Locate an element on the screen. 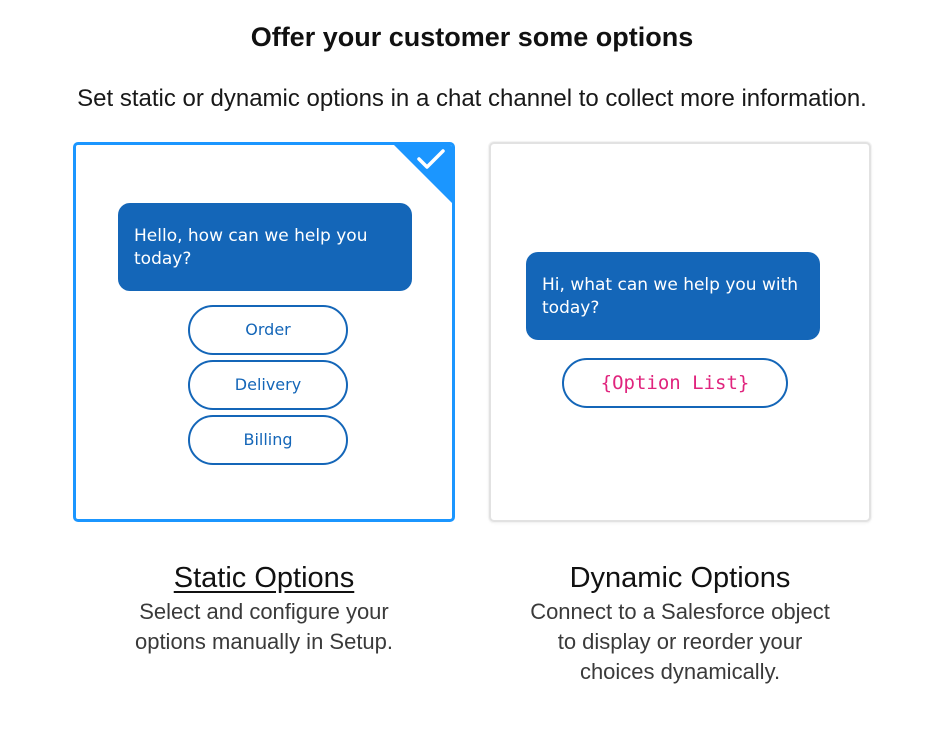 This screenshot has width=948, height=746. page-title: Offer your customer some options is located at coordinates (472, 37).